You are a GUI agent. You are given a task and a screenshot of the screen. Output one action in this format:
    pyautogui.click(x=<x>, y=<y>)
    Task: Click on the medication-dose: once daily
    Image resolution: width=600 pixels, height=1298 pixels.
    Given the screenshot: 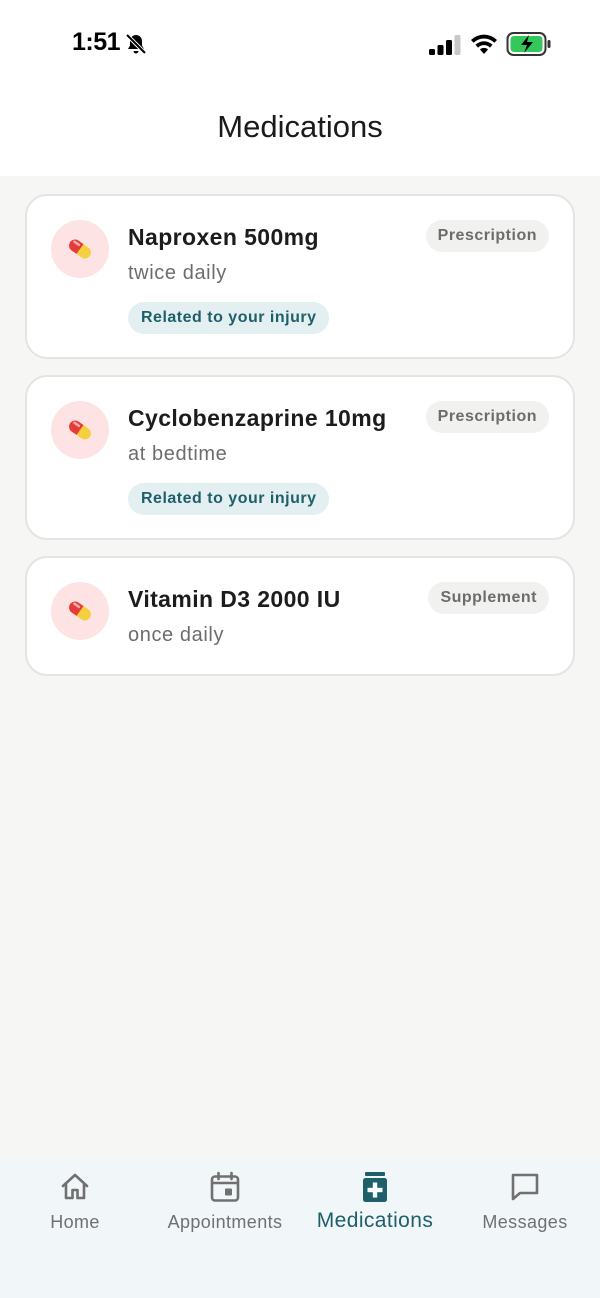 What is the action you would take?
    pyautogui.click(x=176, y=635)
    